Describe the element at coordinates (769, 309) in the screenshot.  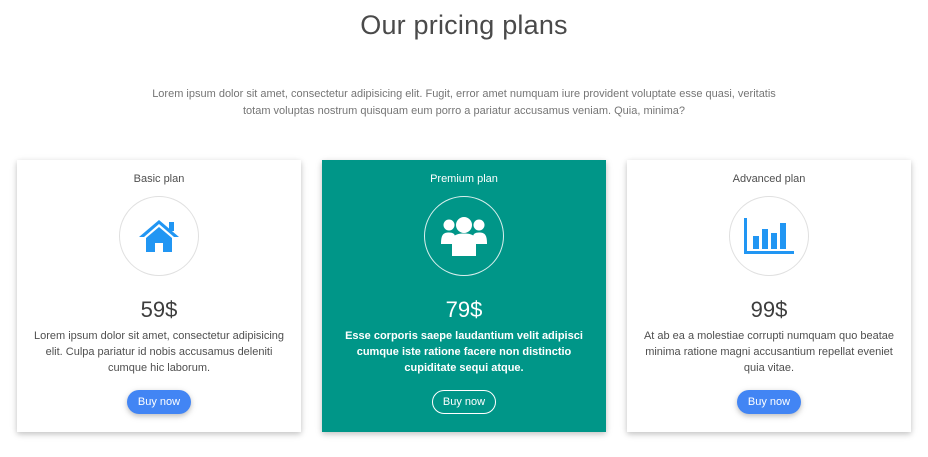
I see `plan-price: 99$` at that location.